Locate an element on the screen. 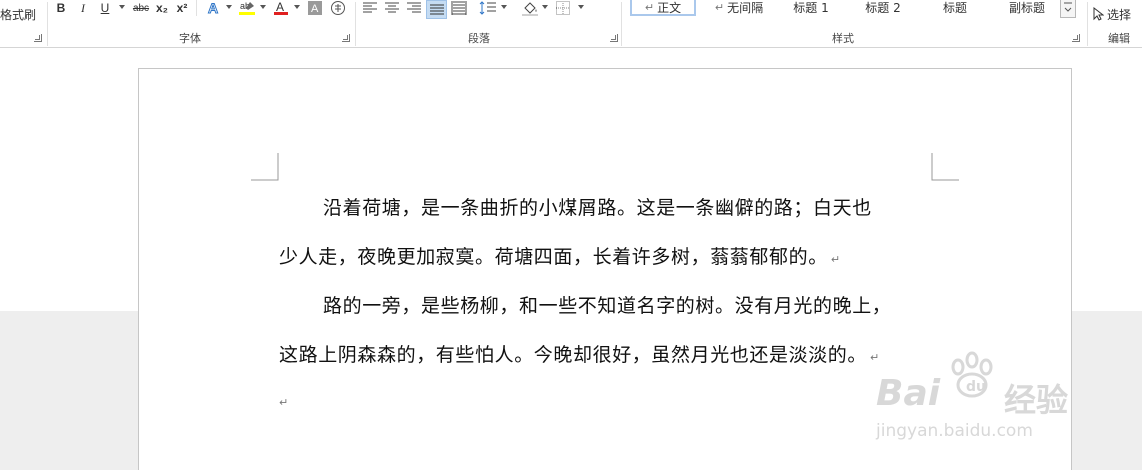 Image resolution: width=1142 pixels, height=470 pixels. distributed-icon is located at coordinates (459, 8).